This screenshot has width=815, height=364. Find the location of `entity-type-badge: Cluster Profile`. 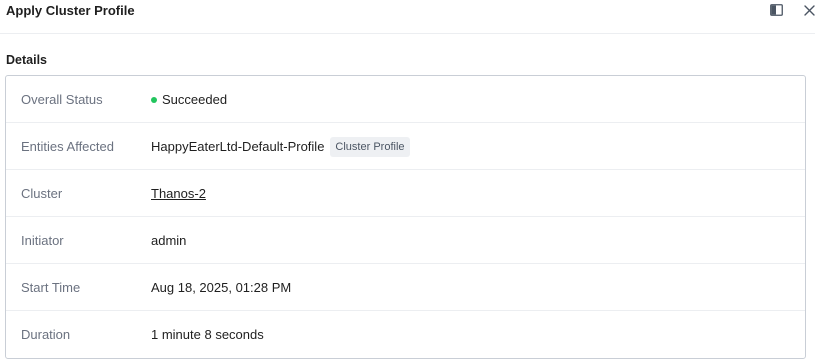

entity-type-badge: Cluster Profile is located at coordinates (370, 146).